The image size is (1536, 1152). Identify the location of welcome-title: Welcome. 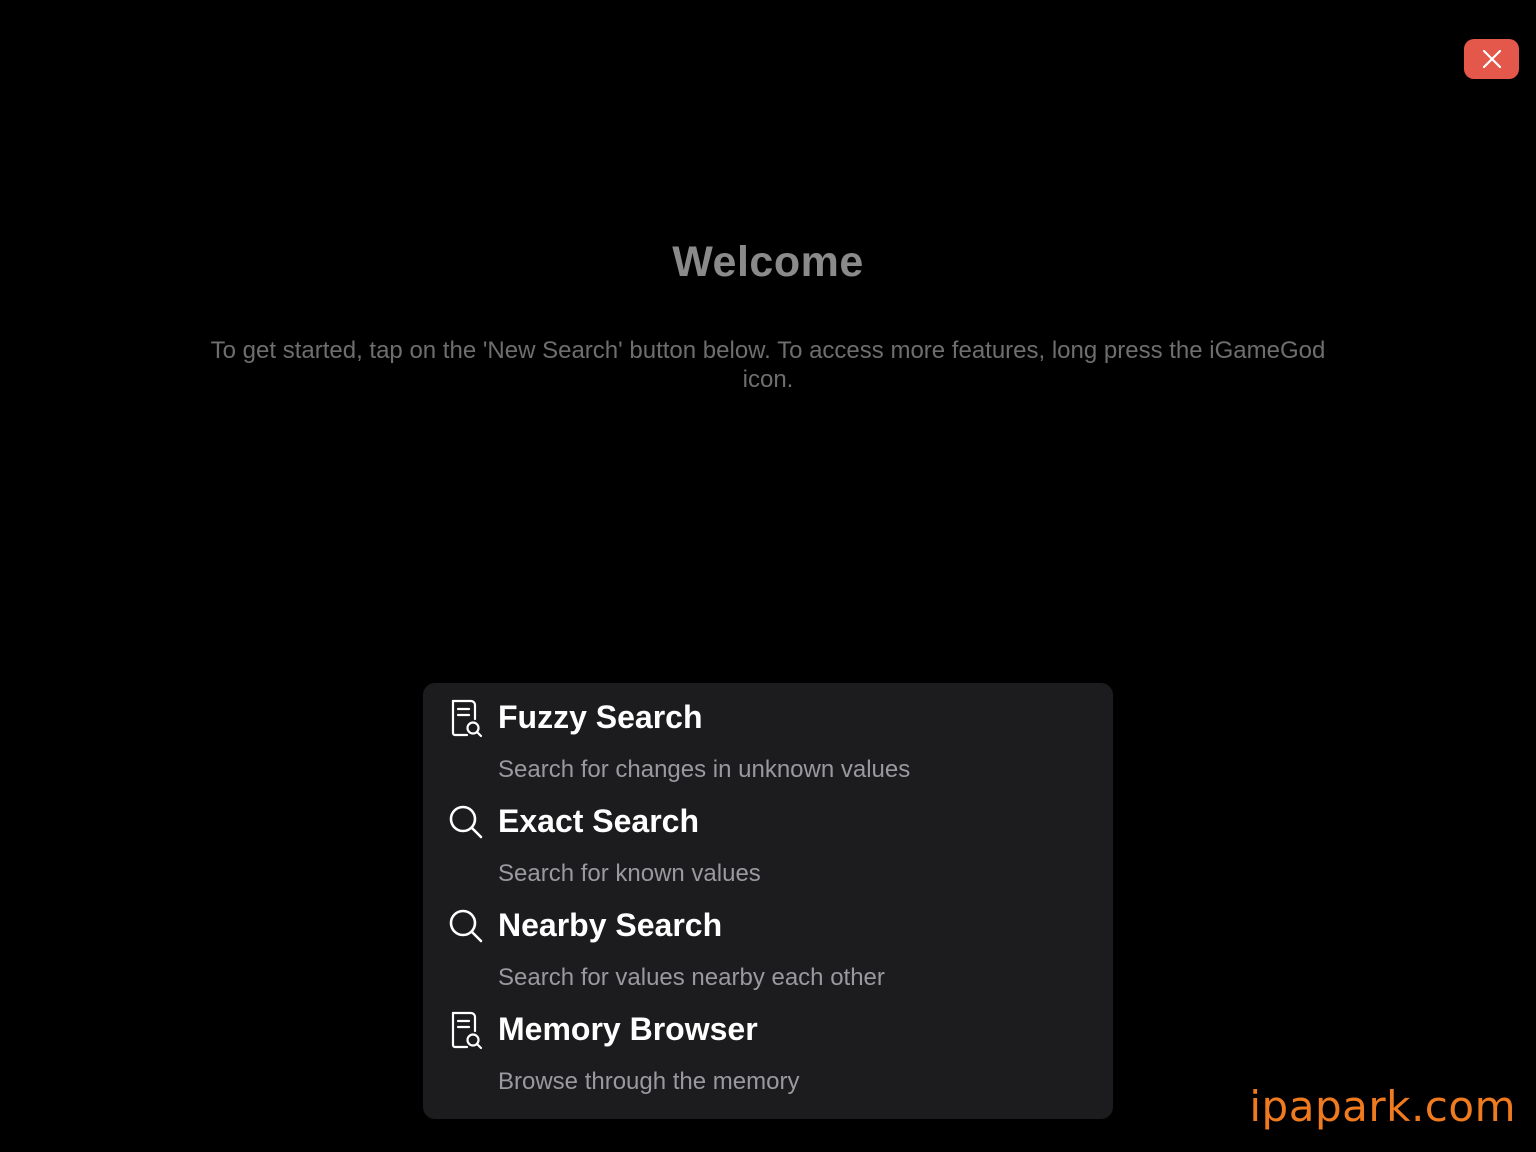
(768, 262).